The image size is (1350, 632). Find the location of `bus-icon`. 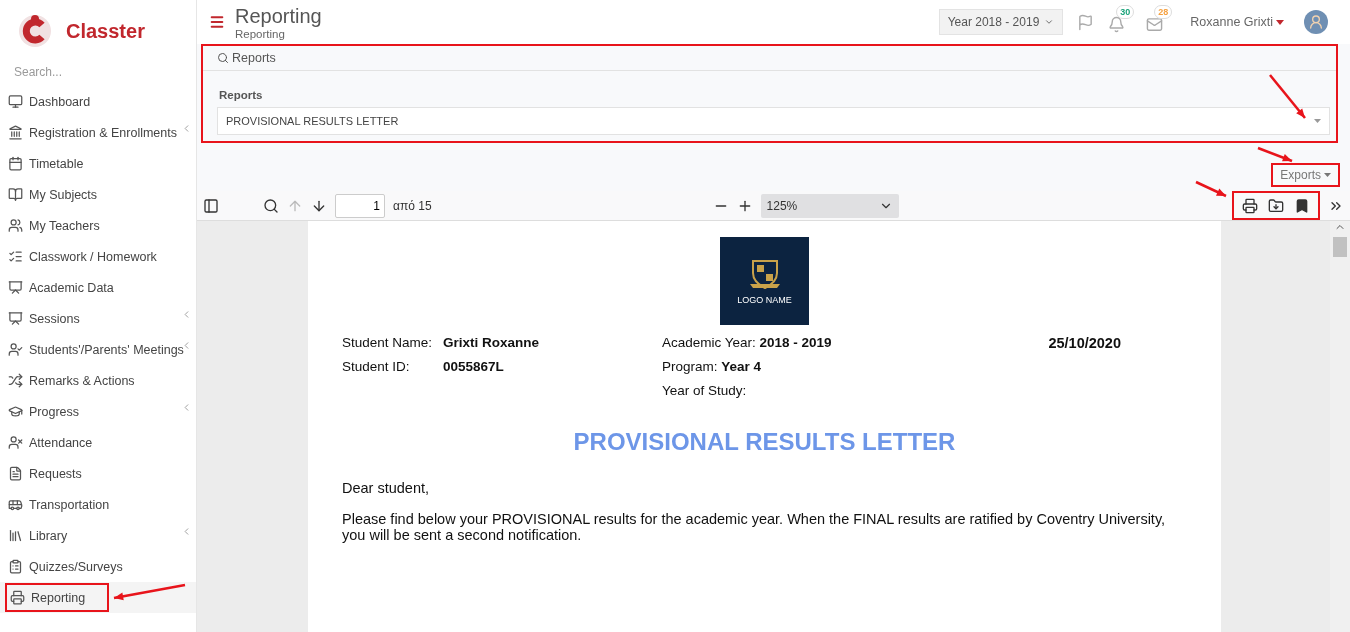

bus-icon is located at coordinates (15, 504).